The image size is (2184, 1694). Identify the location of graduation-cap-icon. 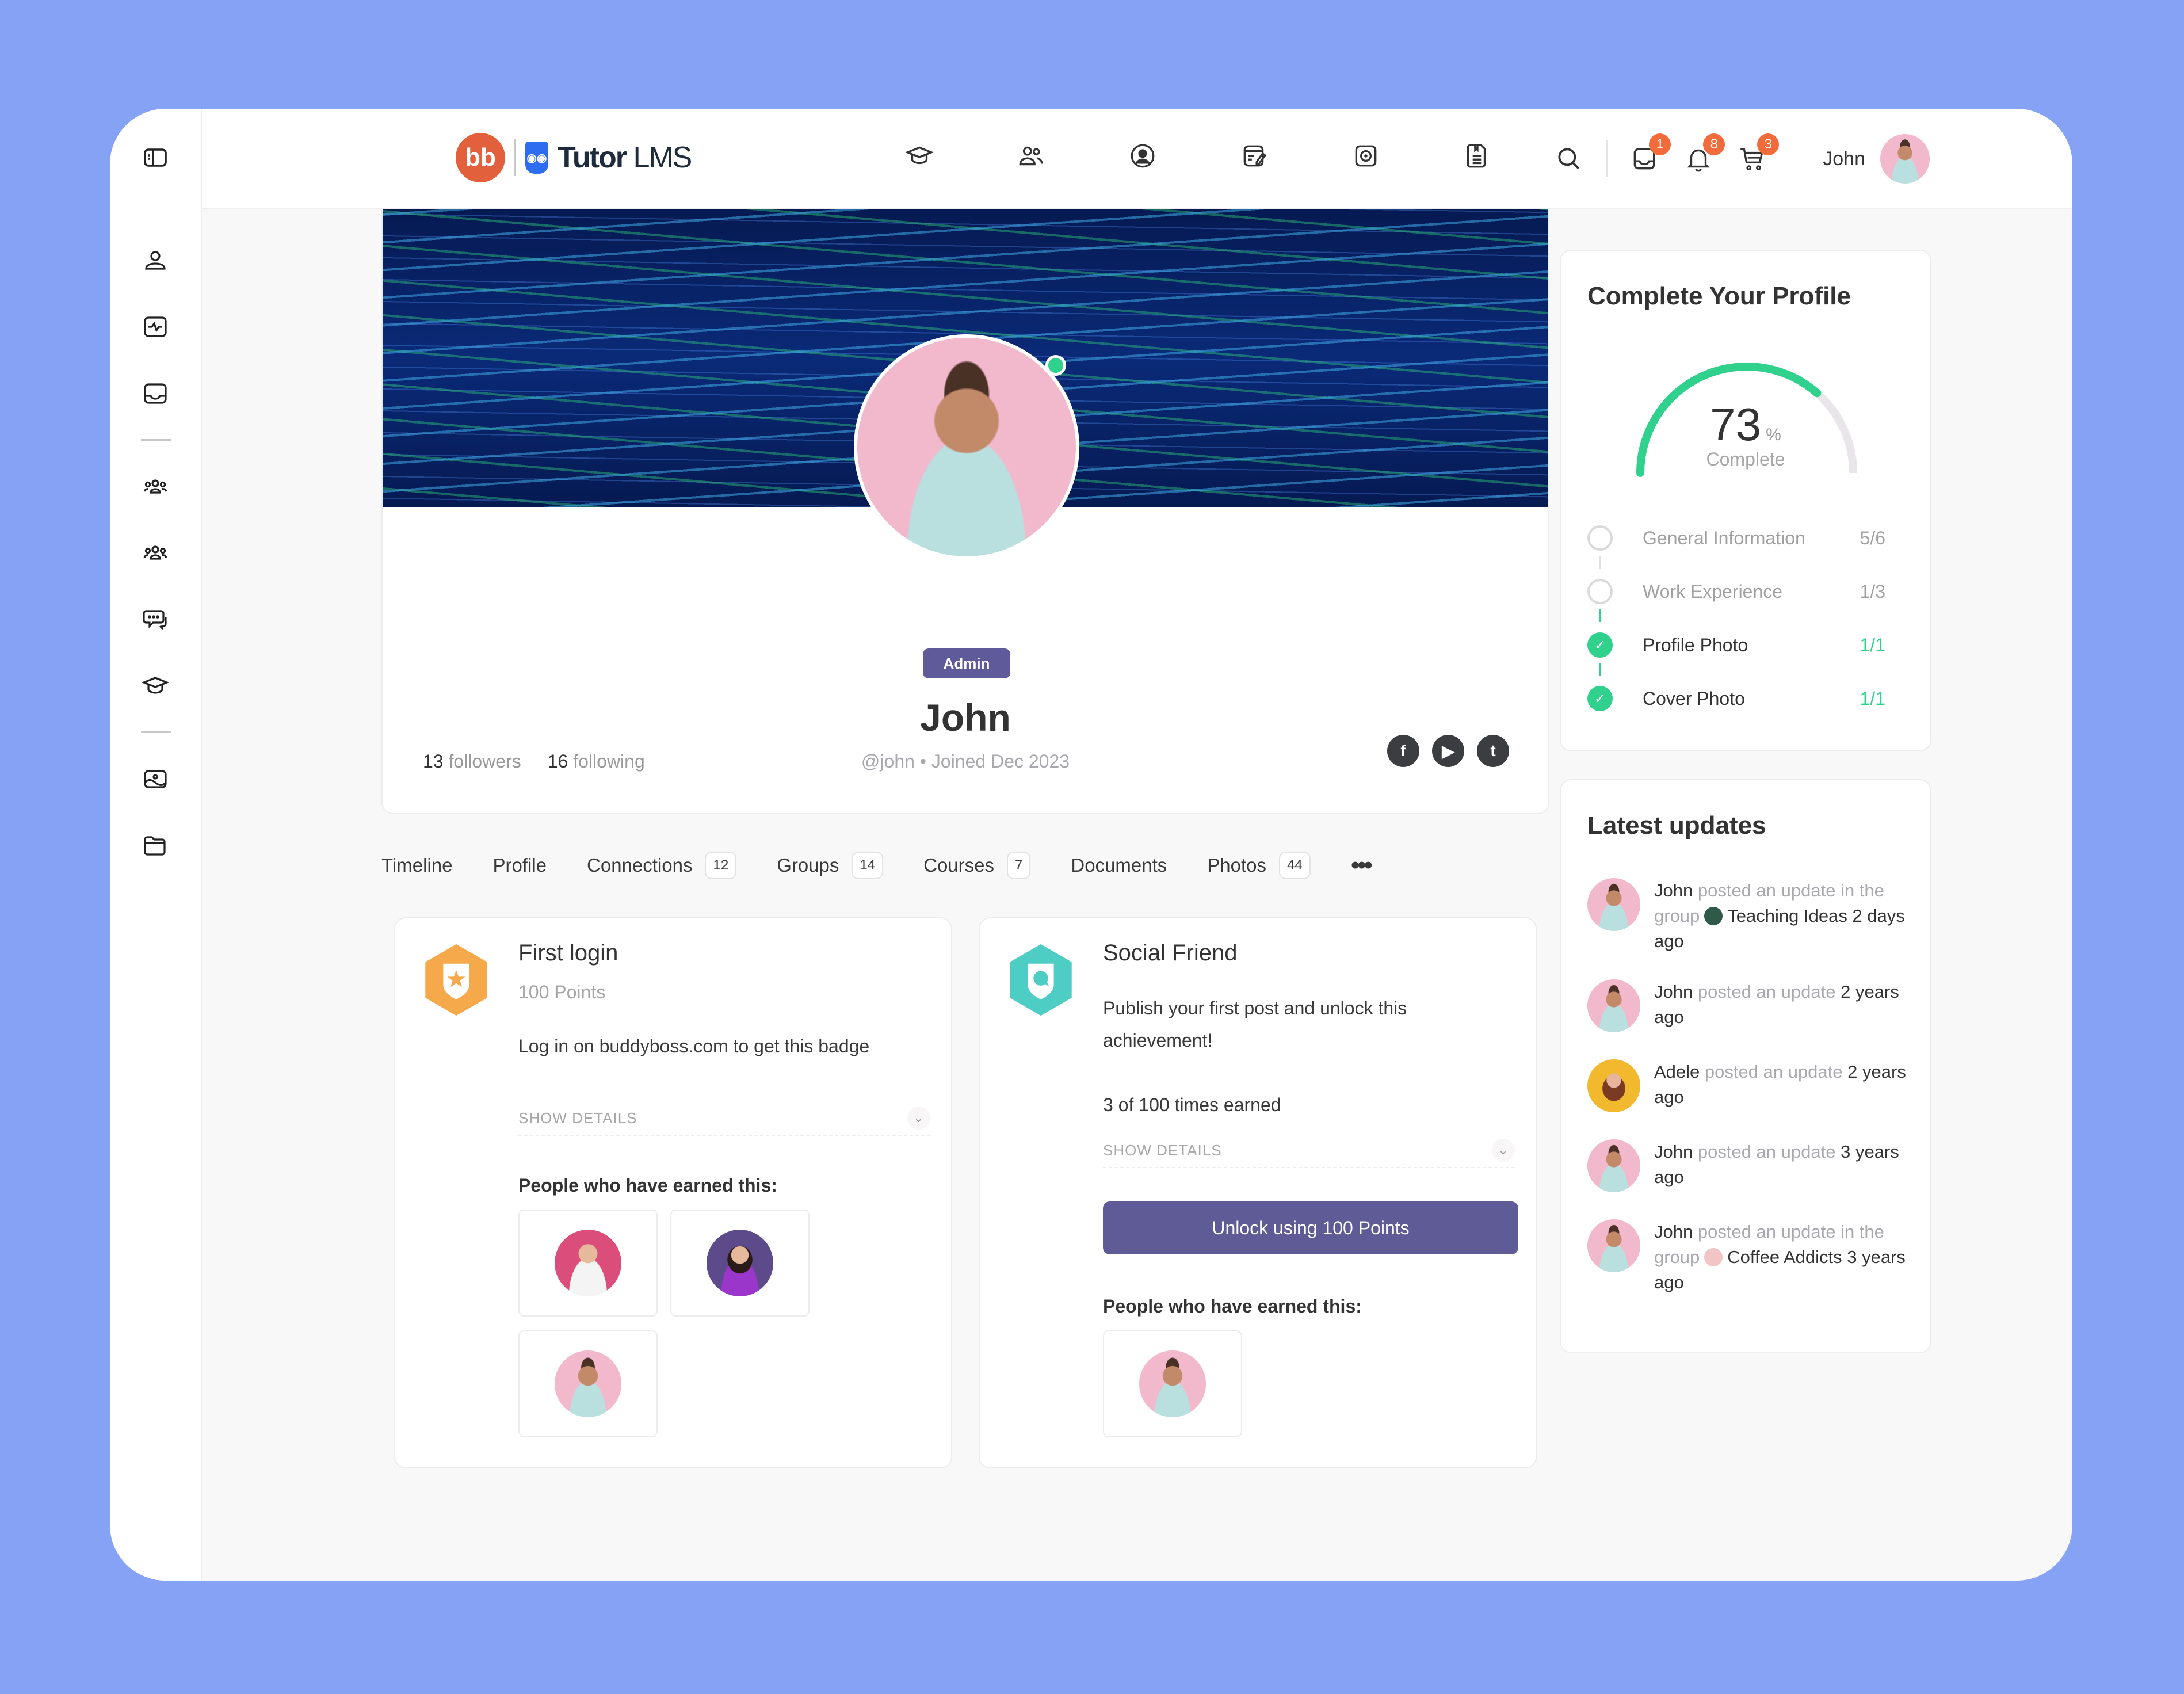
(919, 155).